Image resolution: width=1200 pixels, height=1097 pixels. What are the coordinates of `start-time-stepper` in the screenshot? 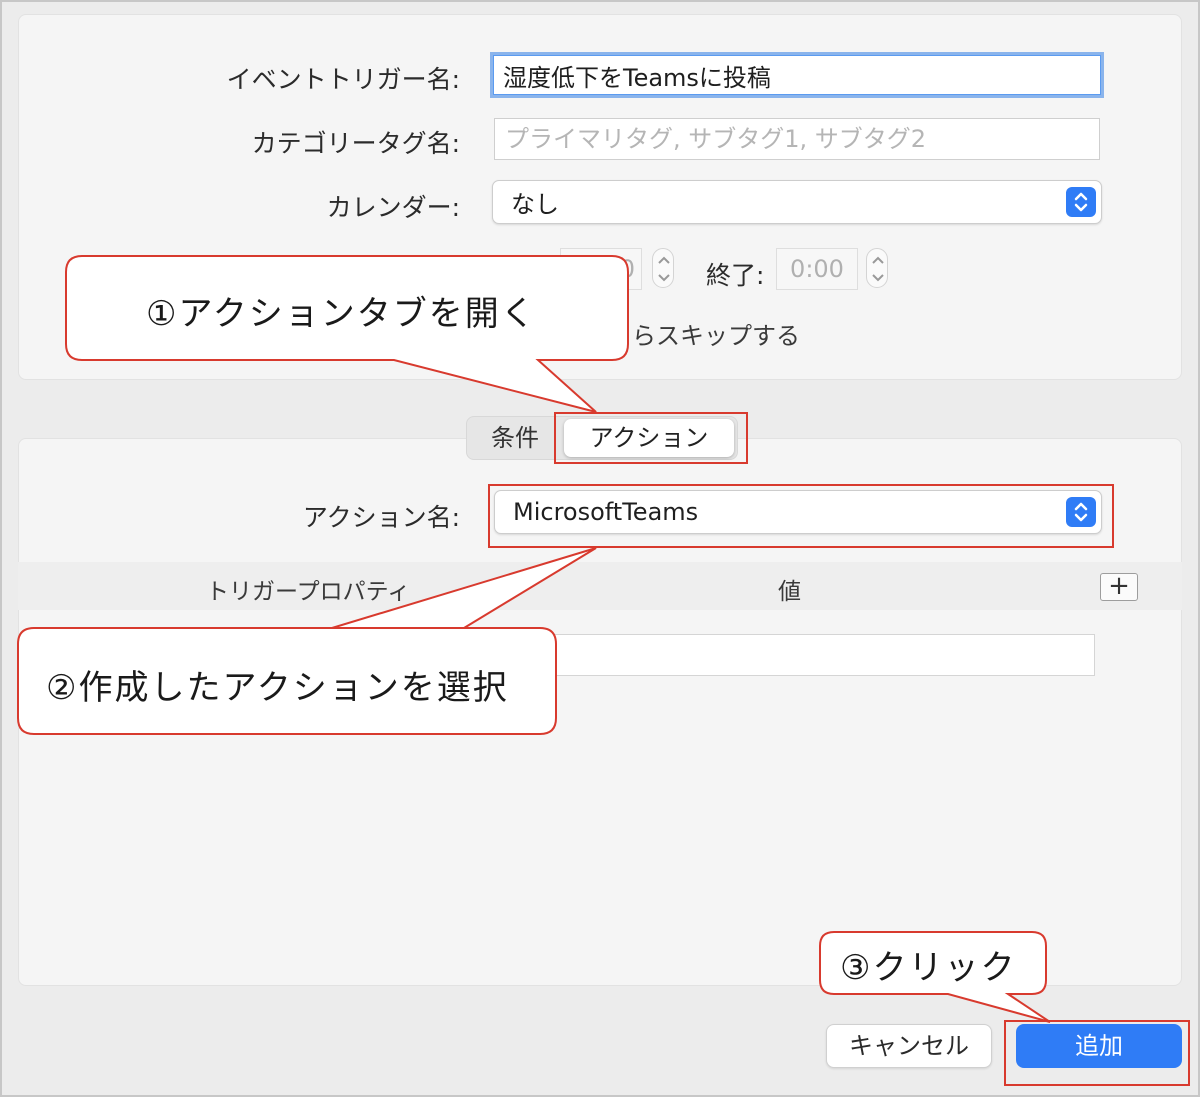 It's located at (663, 268).